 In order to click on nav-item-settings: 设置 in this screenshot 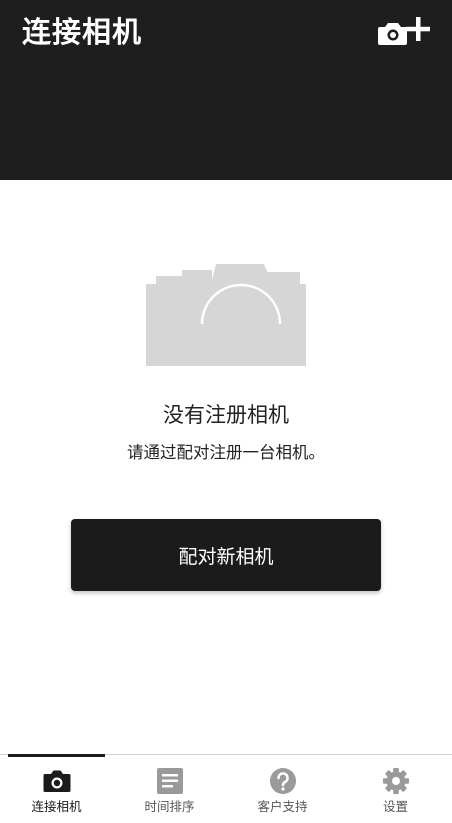, I will do `click(395, 789)`.